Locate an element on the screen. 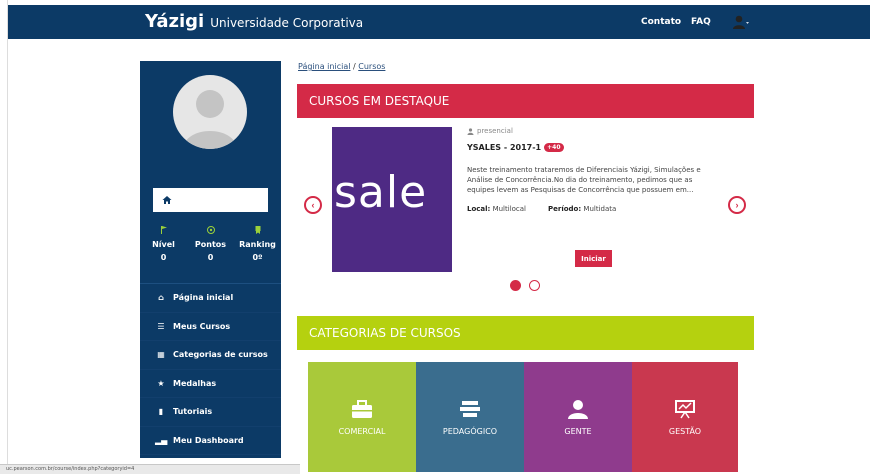 This screenshot has height=474, width=870. category-label: COMERCIAL is located at coordinates (362, 431).